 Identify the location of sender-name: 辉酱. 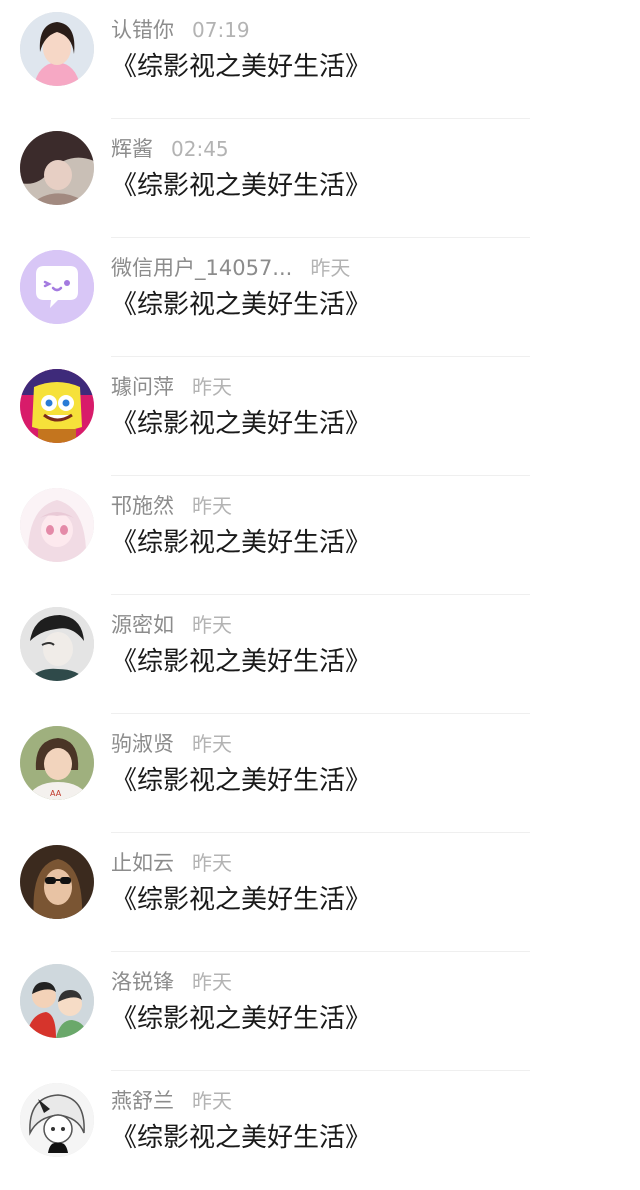
(132, 149).